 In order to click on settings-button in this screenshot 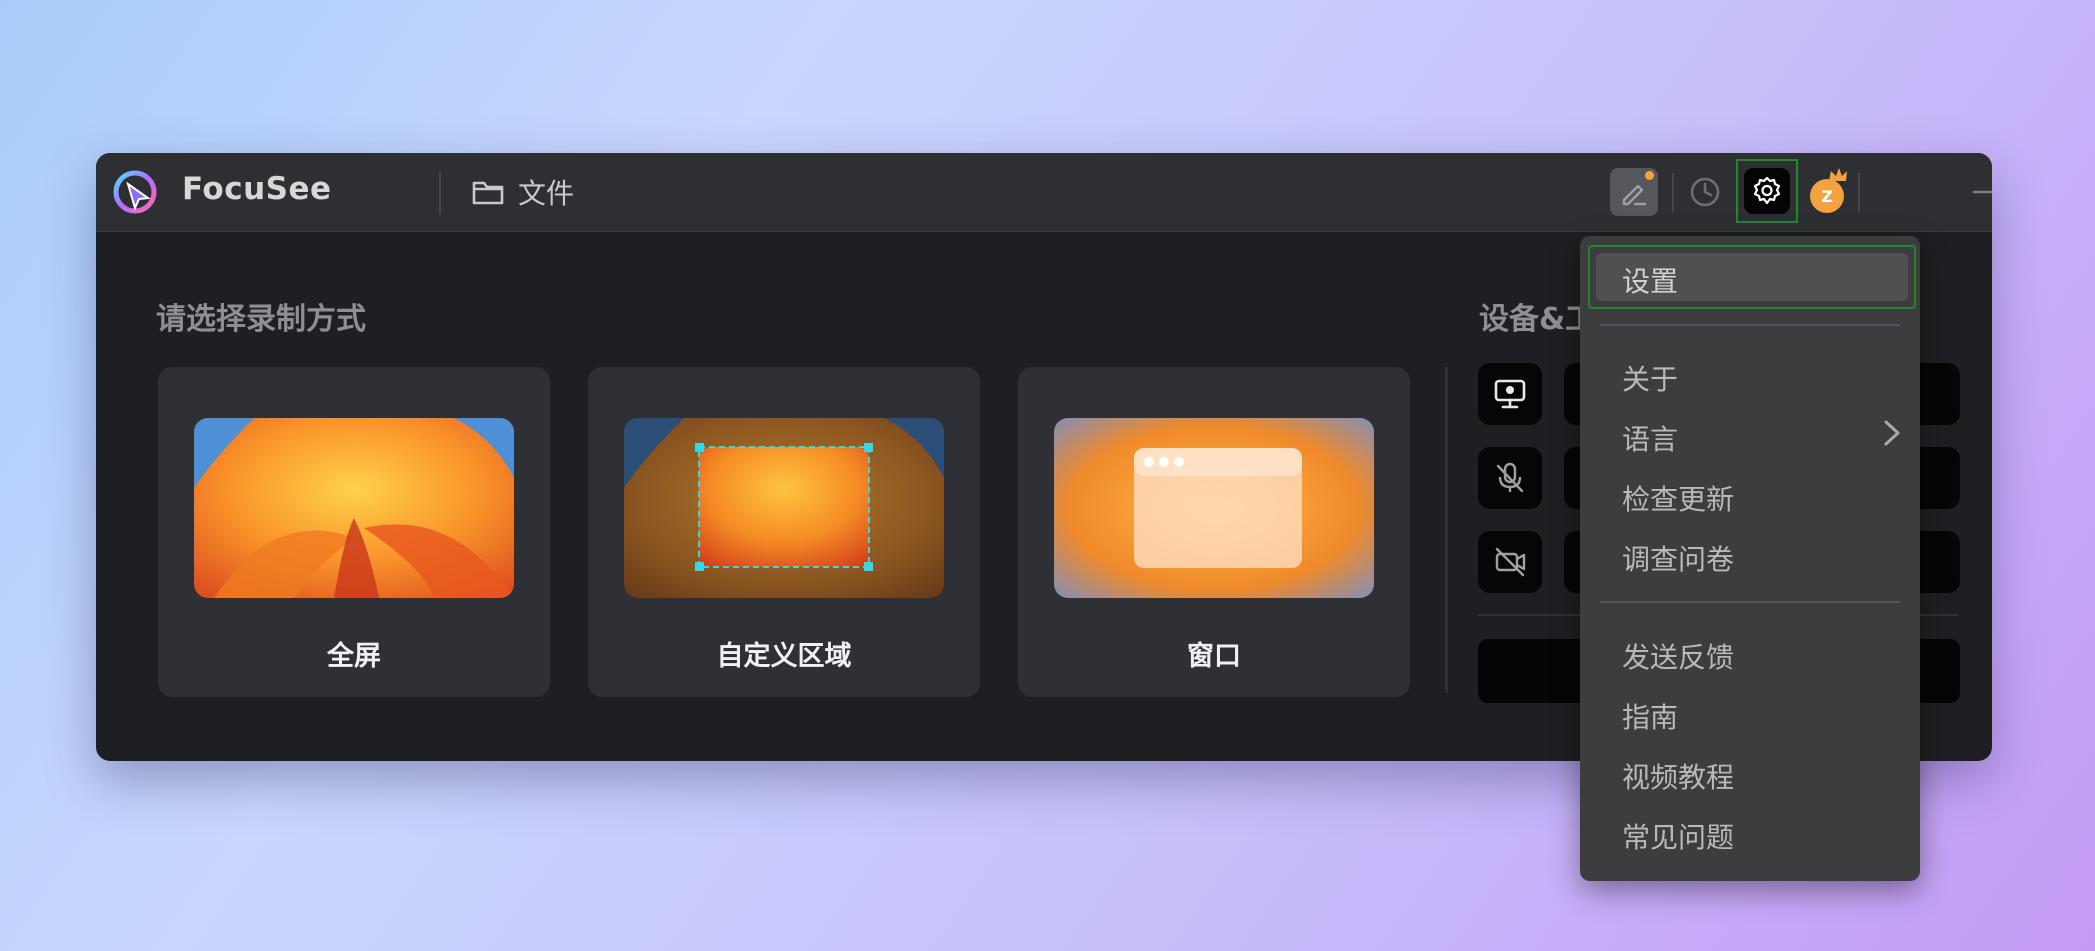, I will do `click(1767, 191)`.